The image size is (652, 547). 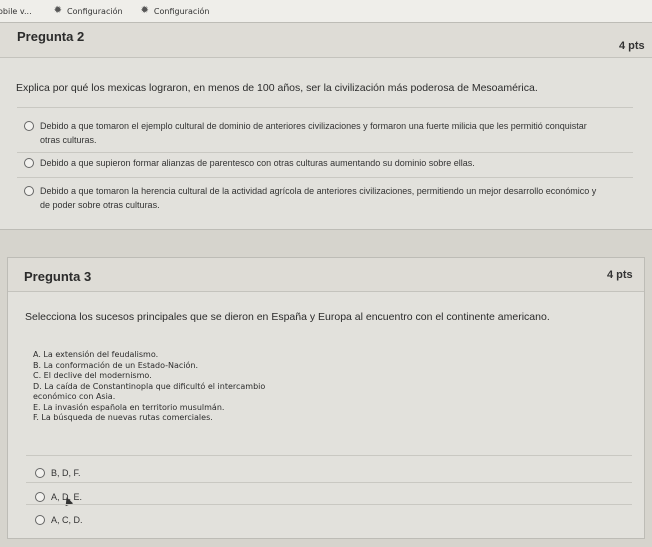 What do you see at coordinates (96, 354) in the screenshot?
I see `list-item: A. La extensión del feudalismo.` at bounding box center [96, 354].